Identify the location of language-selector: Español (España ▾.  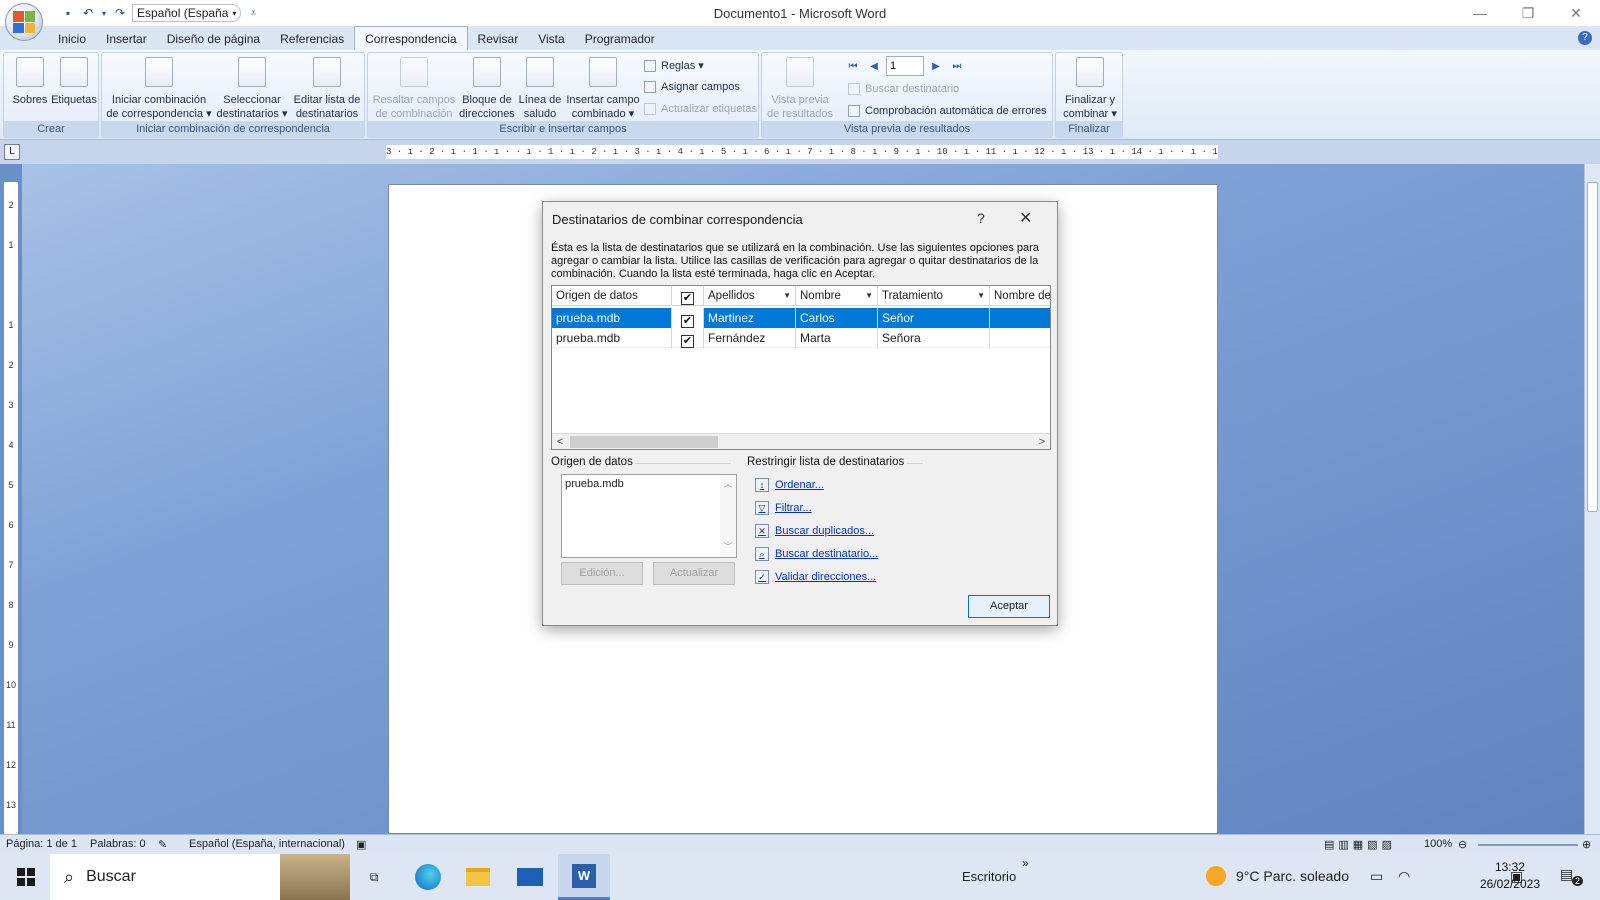
(187, 13).